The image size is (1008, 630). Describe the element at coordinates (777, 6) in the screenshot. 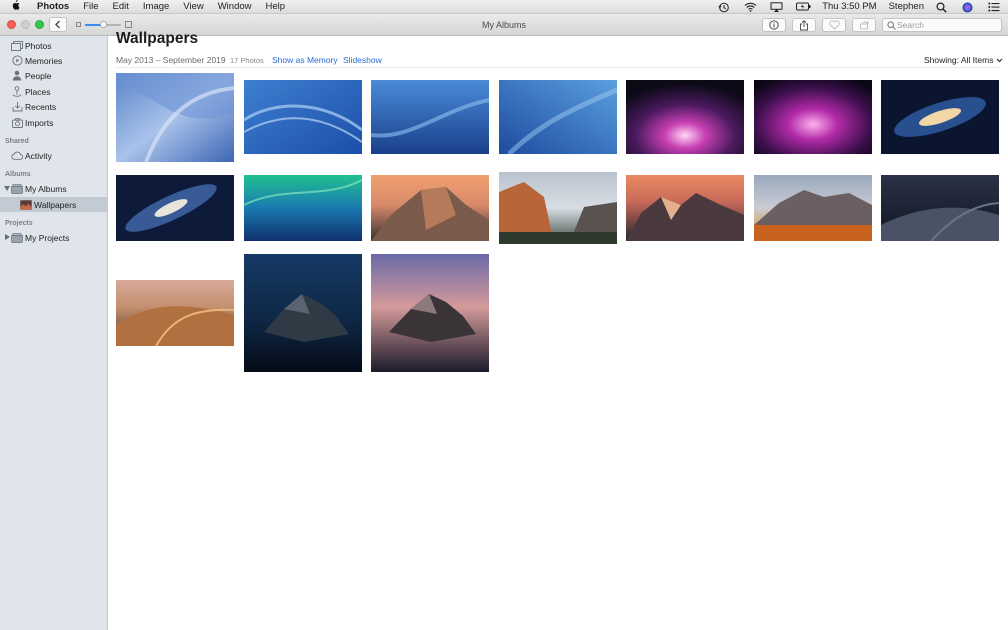

I see `airplay-icon` at that location.